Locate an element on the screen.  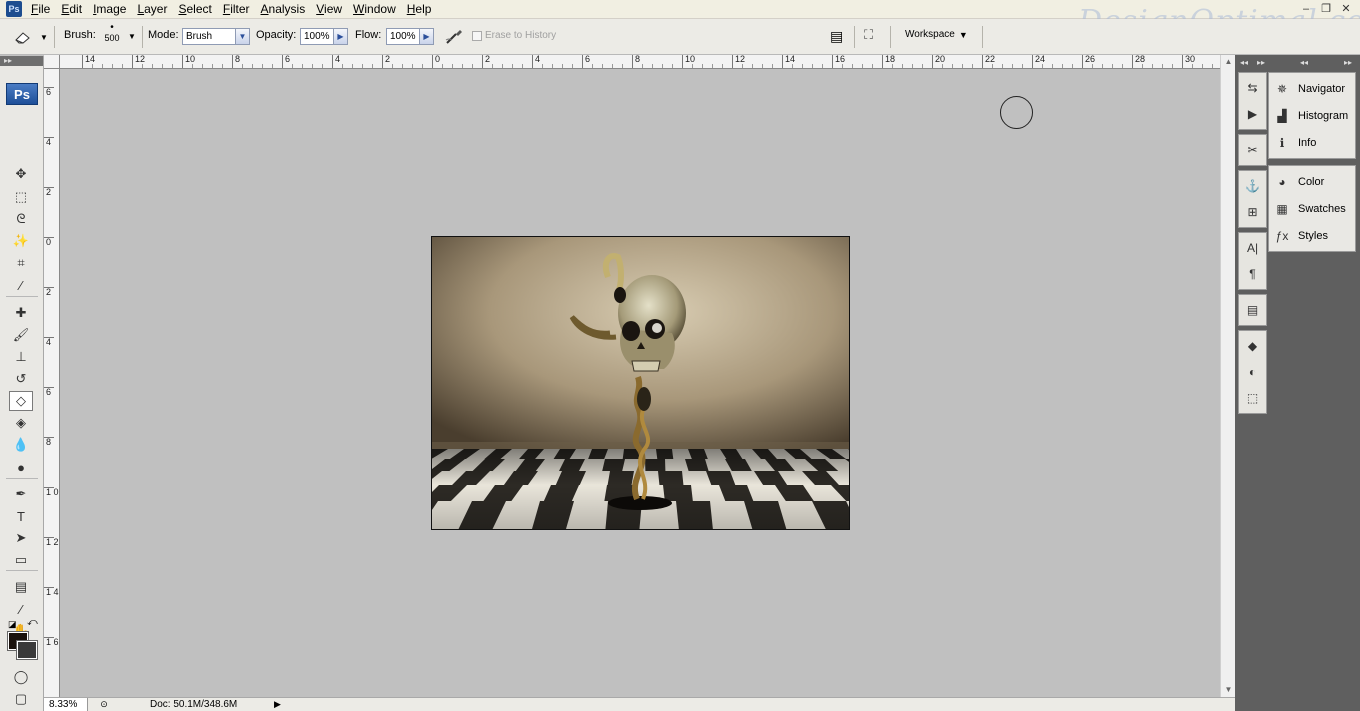
navigator-panel-group: ✵ Navigator ▟ Histogram ℹ Info is located at coordinates (1312, 115).